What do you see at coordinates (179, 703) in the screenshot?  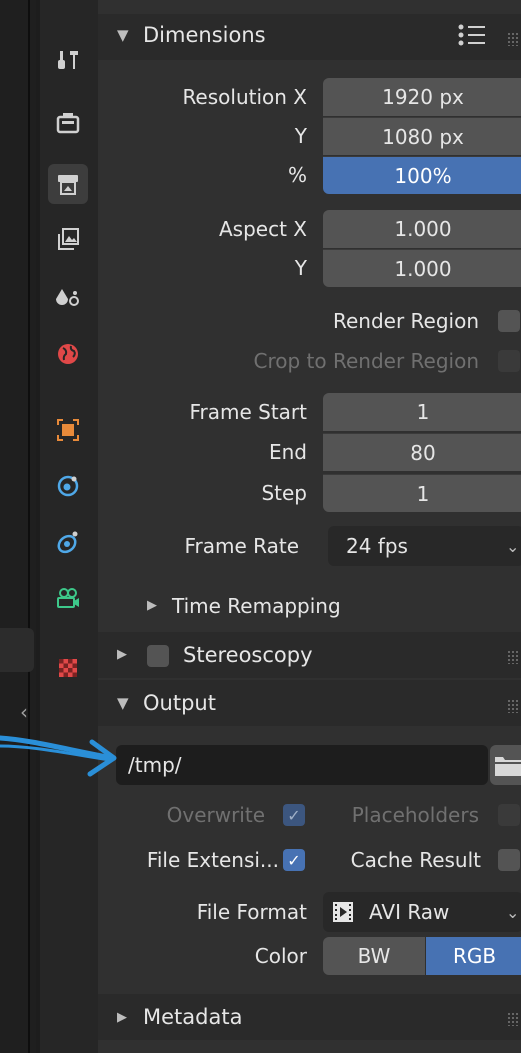 I see `output-title: Output` at bounding box center [179, 703].